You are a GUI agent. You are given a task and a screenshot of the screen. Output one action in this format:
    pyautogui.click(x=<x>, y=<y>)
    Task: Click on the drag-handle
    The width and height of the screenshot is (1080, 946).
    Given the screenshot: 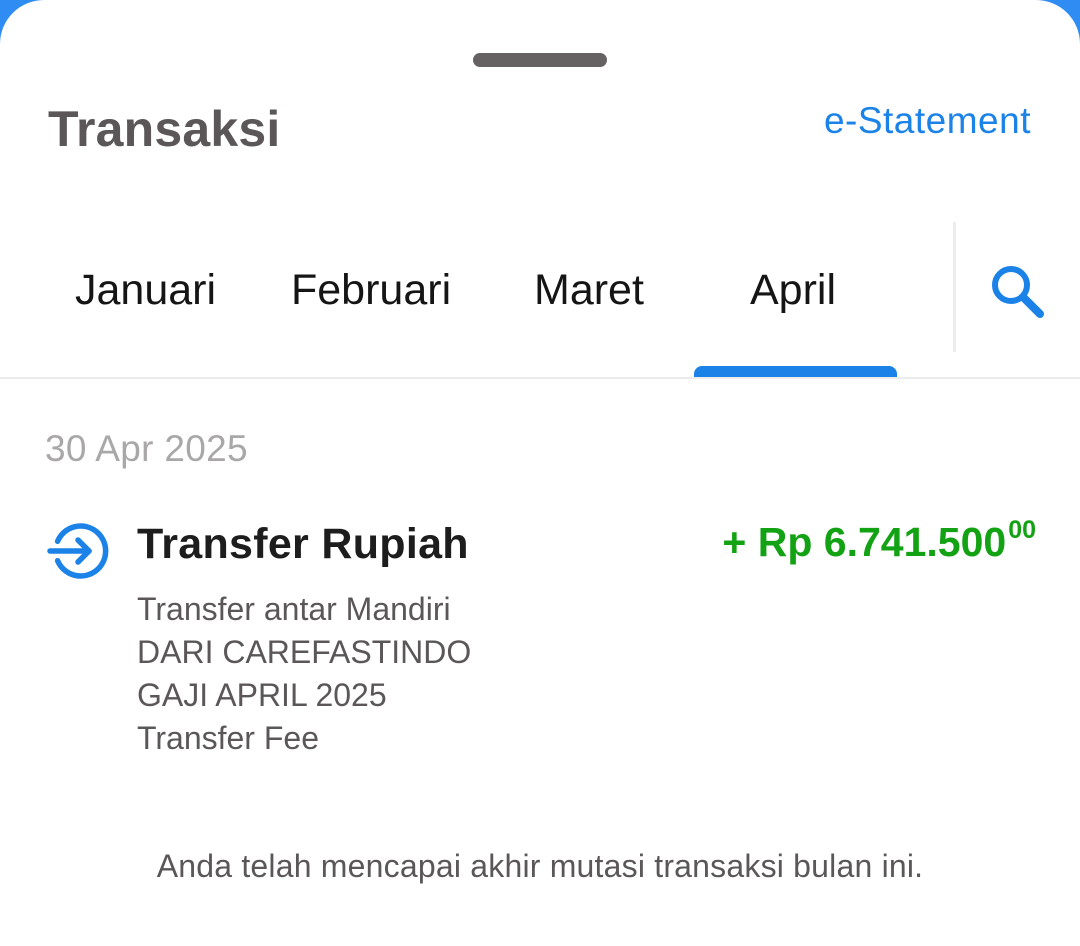 What is the action you would take?
    pyautogui.click(x=540, y=60)
    